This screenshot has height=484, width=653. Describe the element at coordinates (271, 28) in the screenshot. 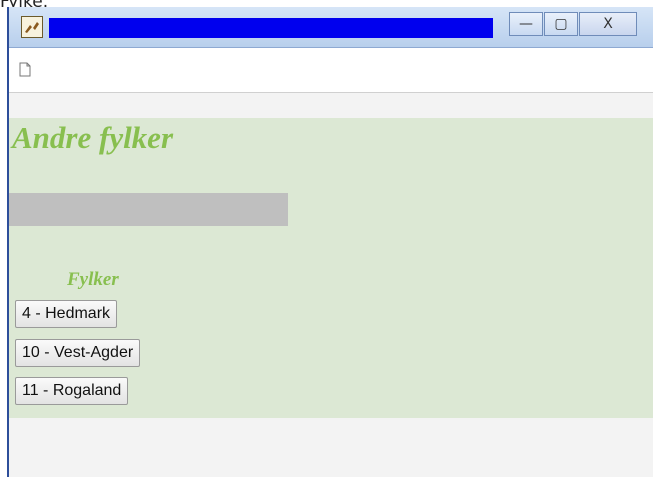

I see `window-title` at that location.